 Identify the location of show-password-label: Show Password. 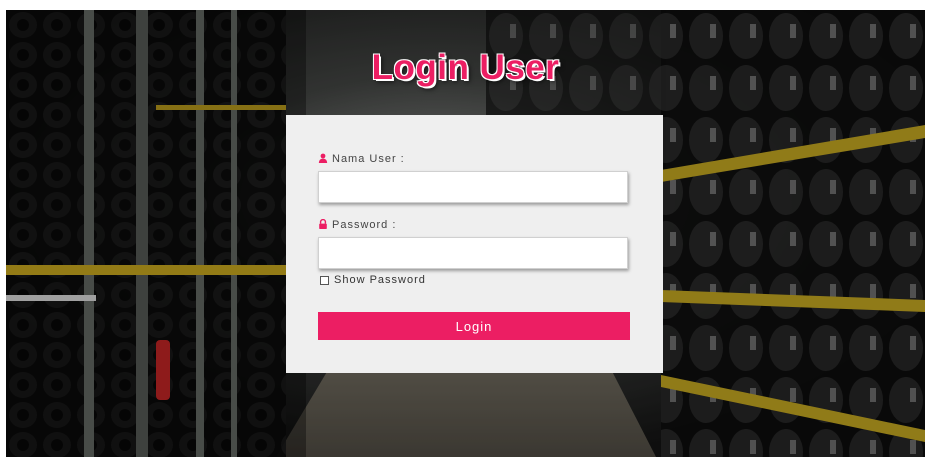
(380, 280).